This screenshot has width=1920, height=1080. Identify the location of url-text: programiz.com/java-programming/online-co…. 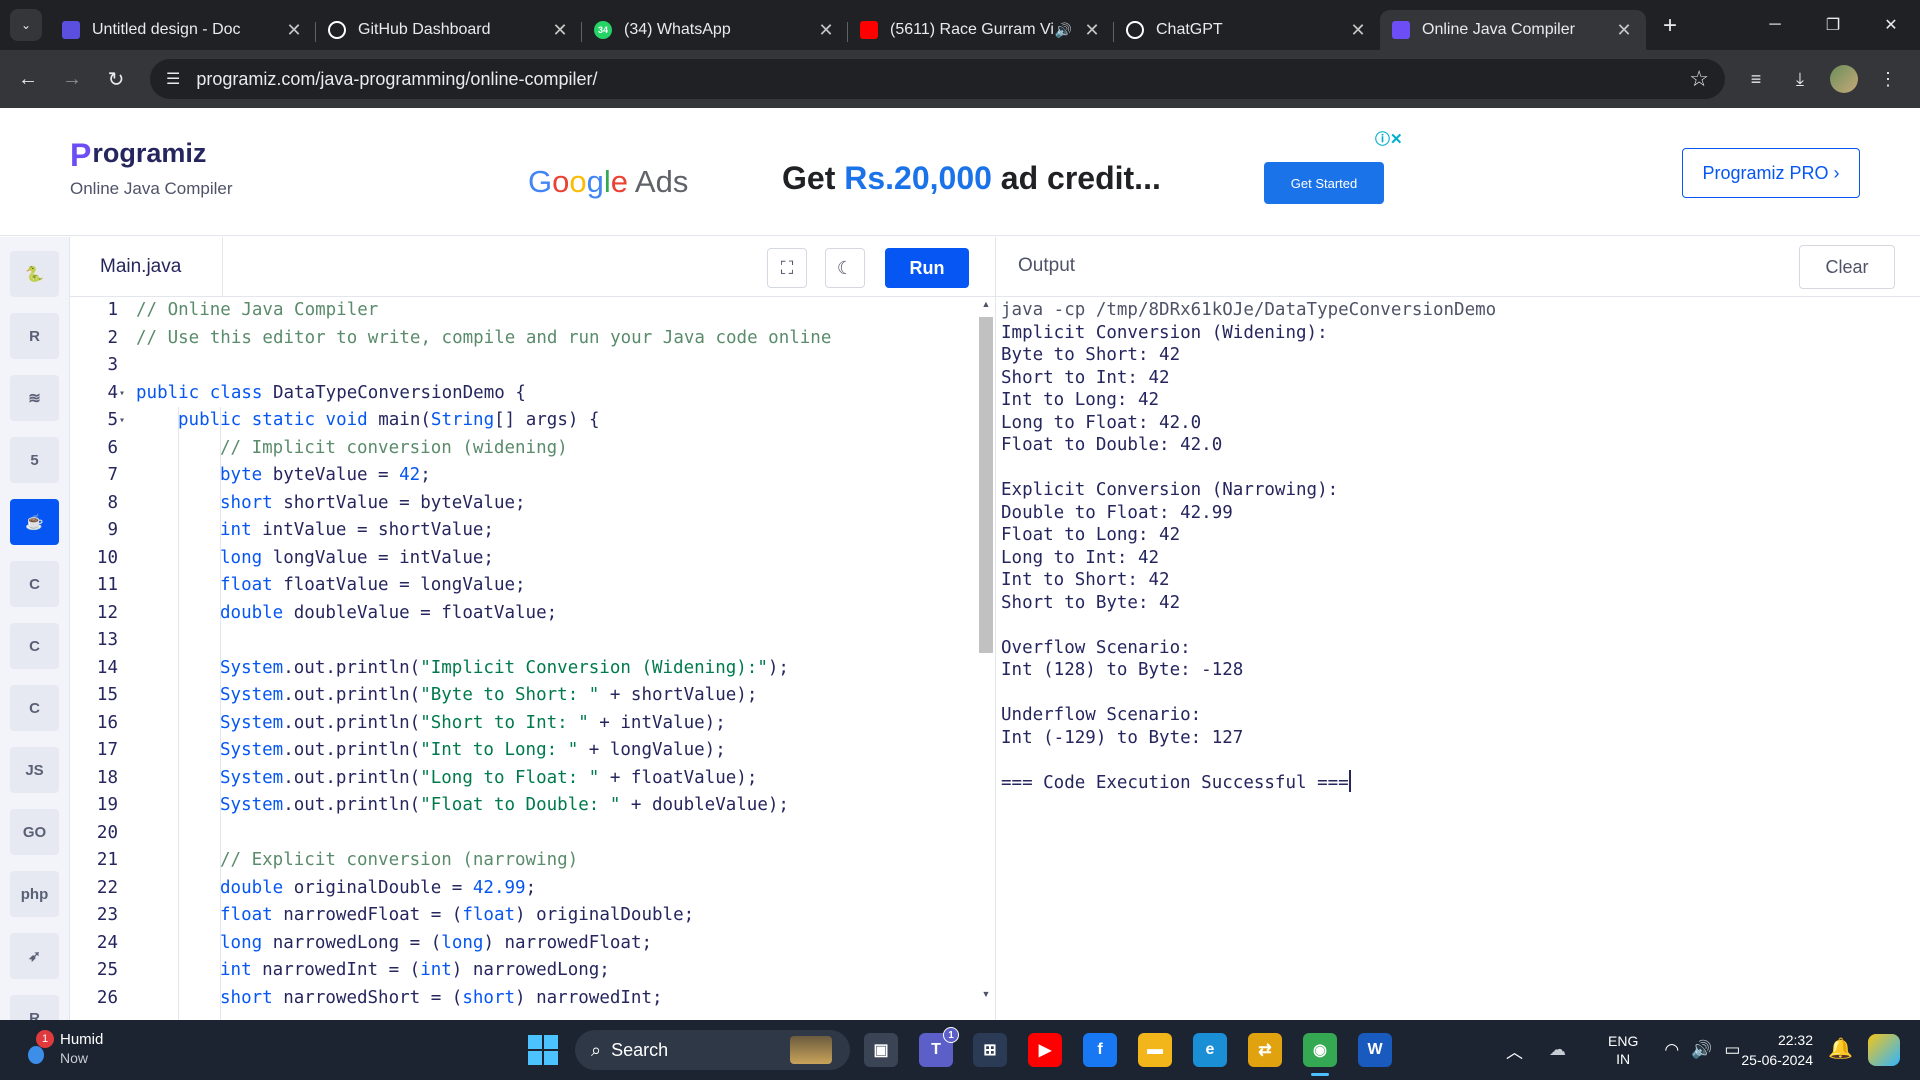
(942, 79).